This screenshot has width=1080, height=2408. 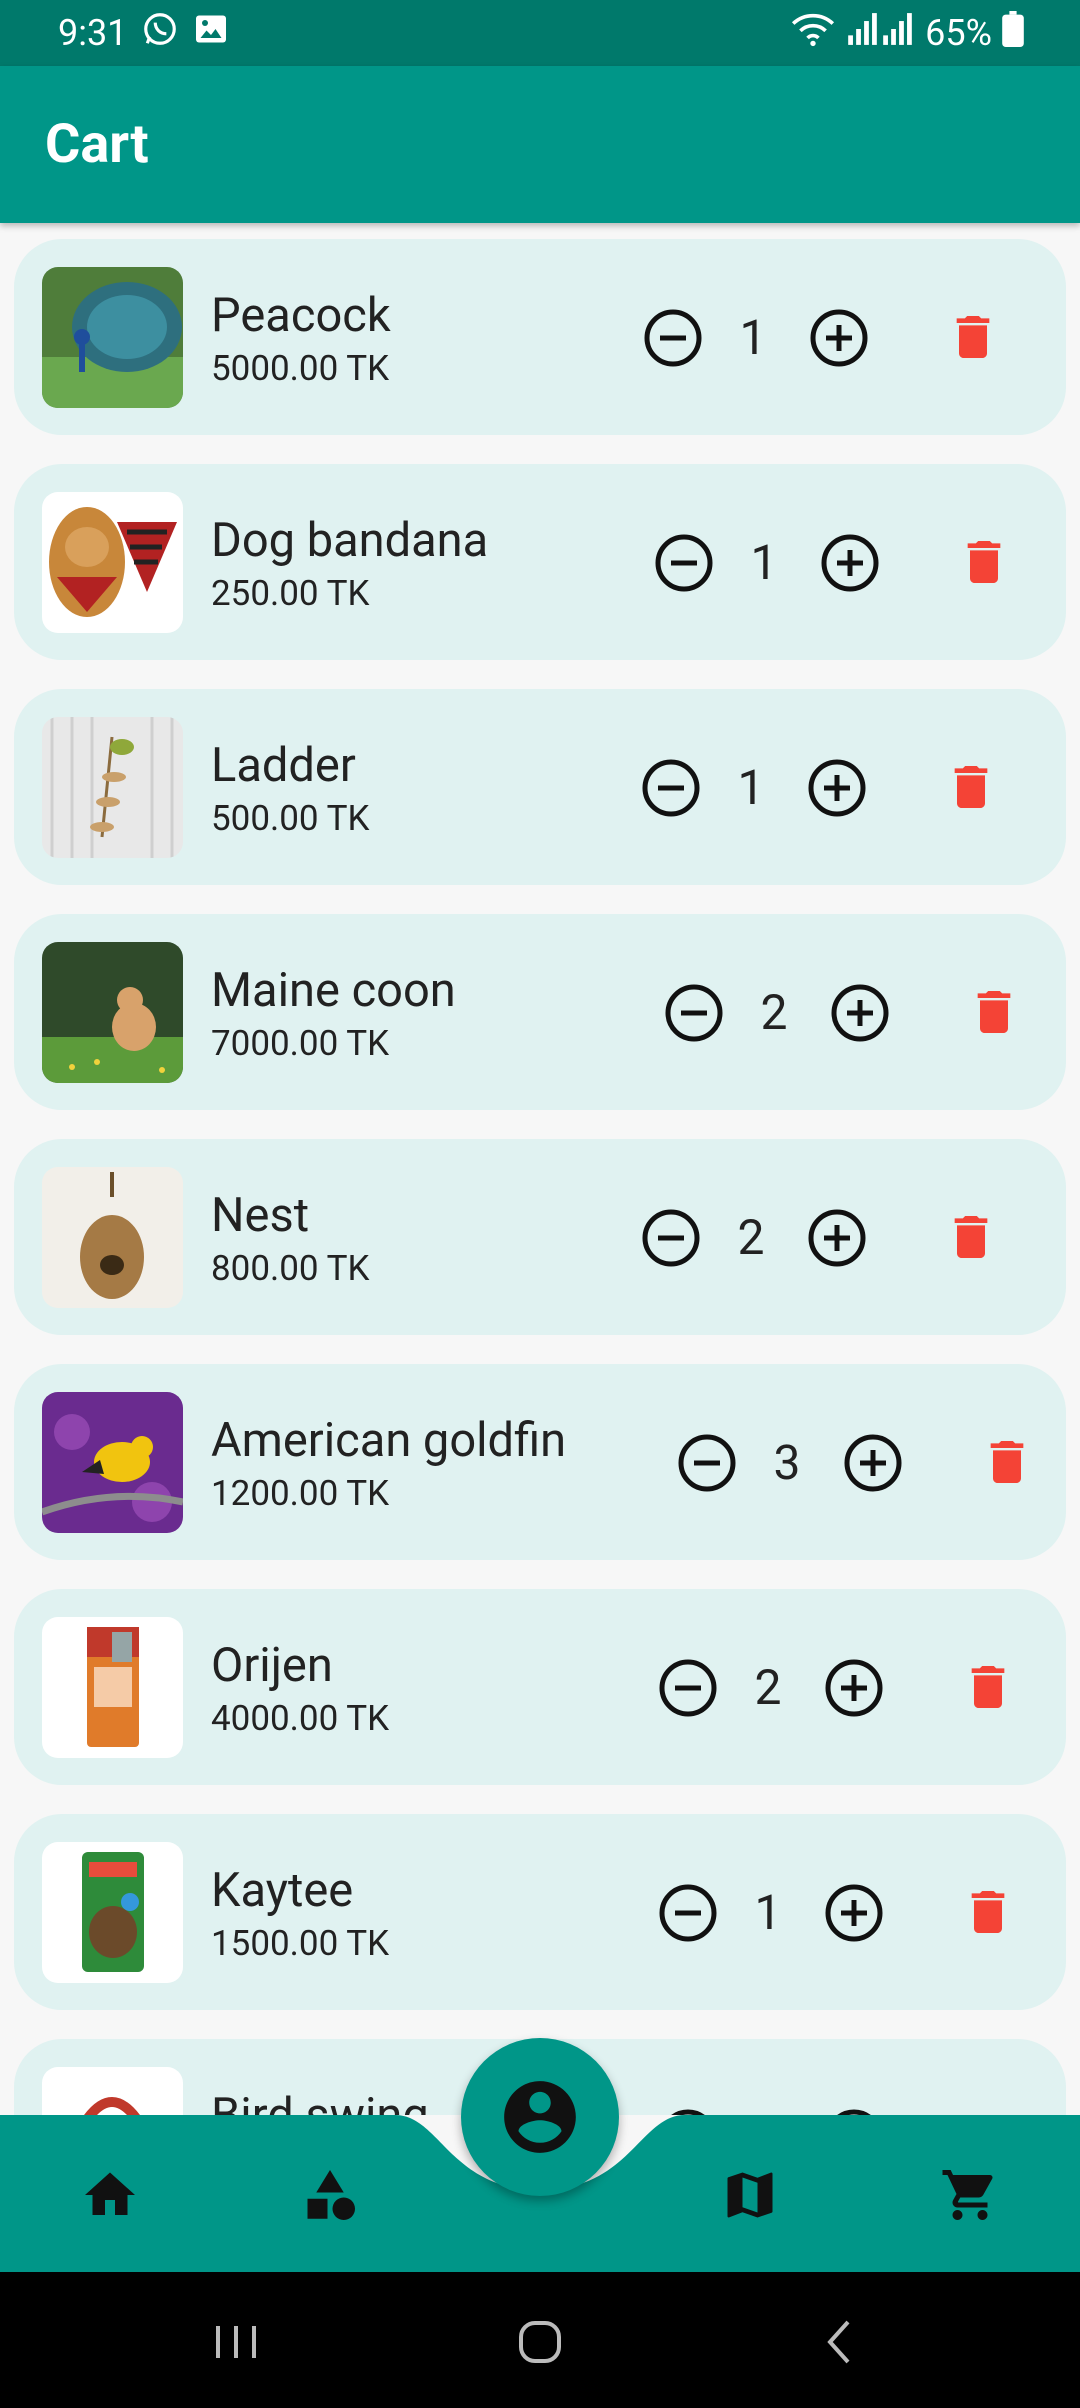 What do you see at coordinates (272, 1665) in the screenshot?
I see `product-name: Orijen` at bounding box center [272, 1665].